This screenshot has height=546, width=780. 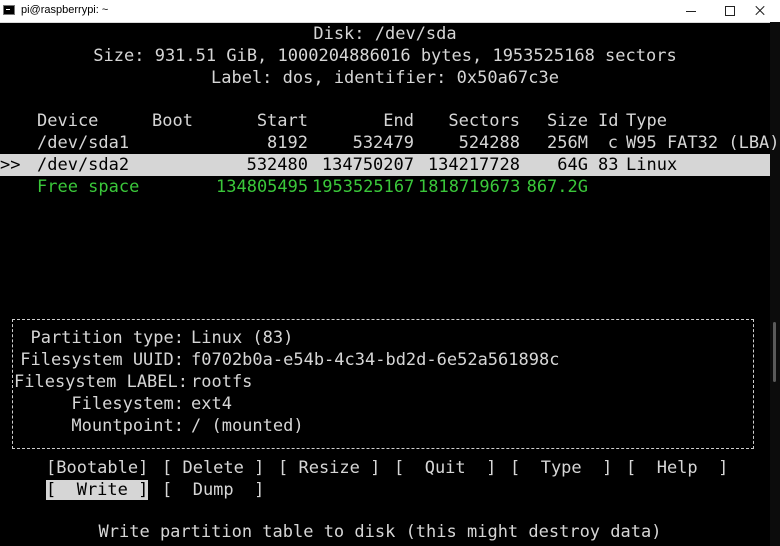 What do you see at coordinates (572, 165) in the screenshot?
I see `row-size: 64G` at bounding box center [572, 165].